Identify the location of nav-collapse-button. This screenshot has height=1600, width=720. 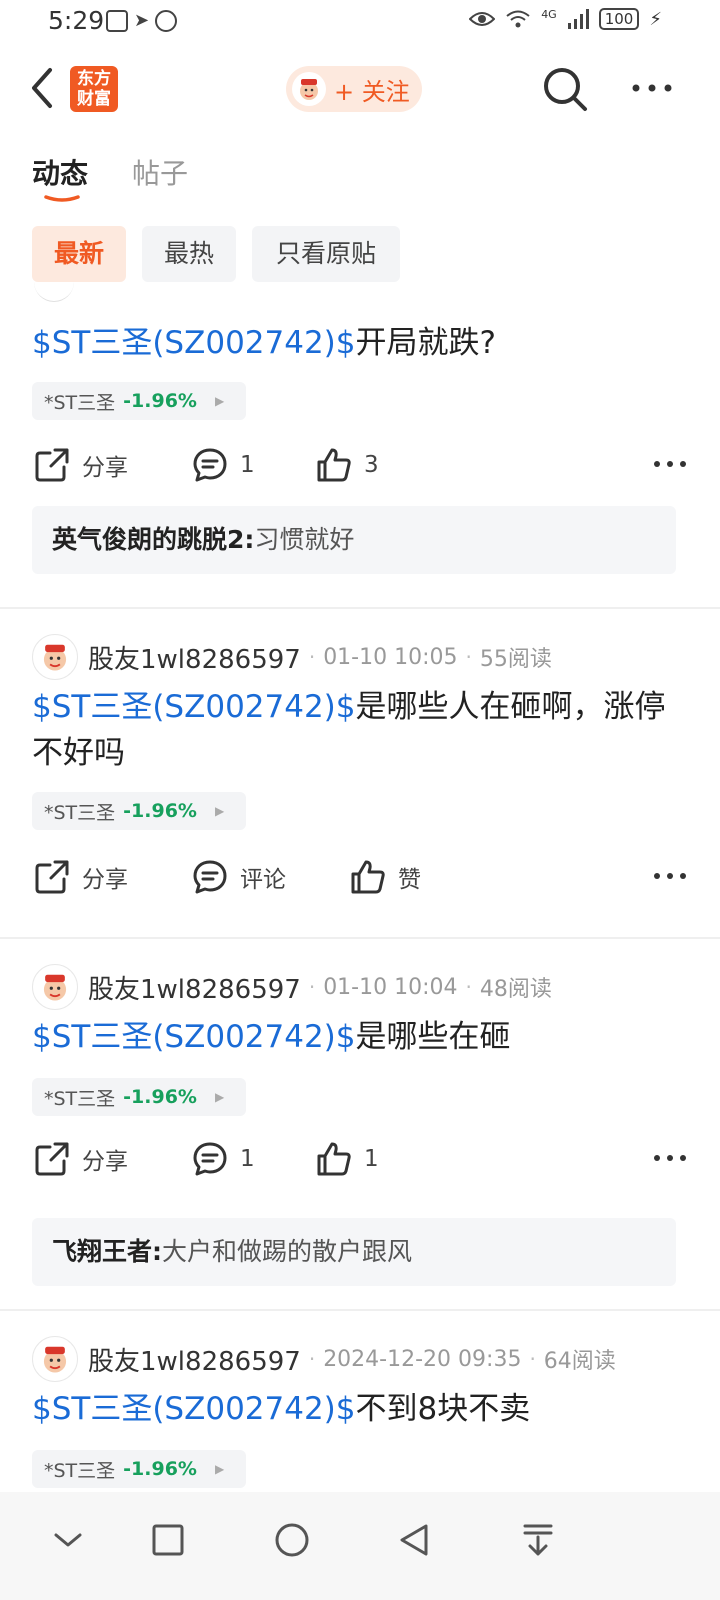
(68, 1540).